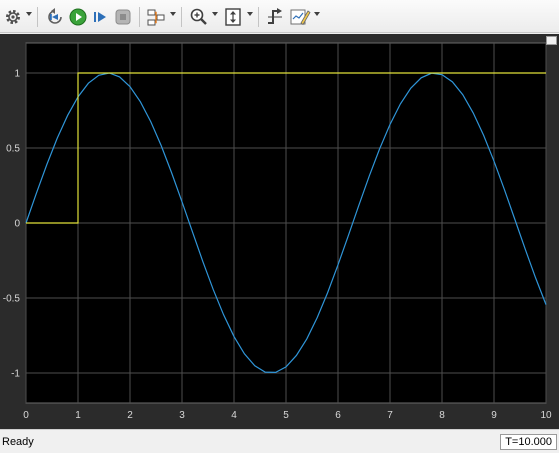 This screenshot has width=559, height=453. I want to click on x-tick-label: 6, so click(338, 415).